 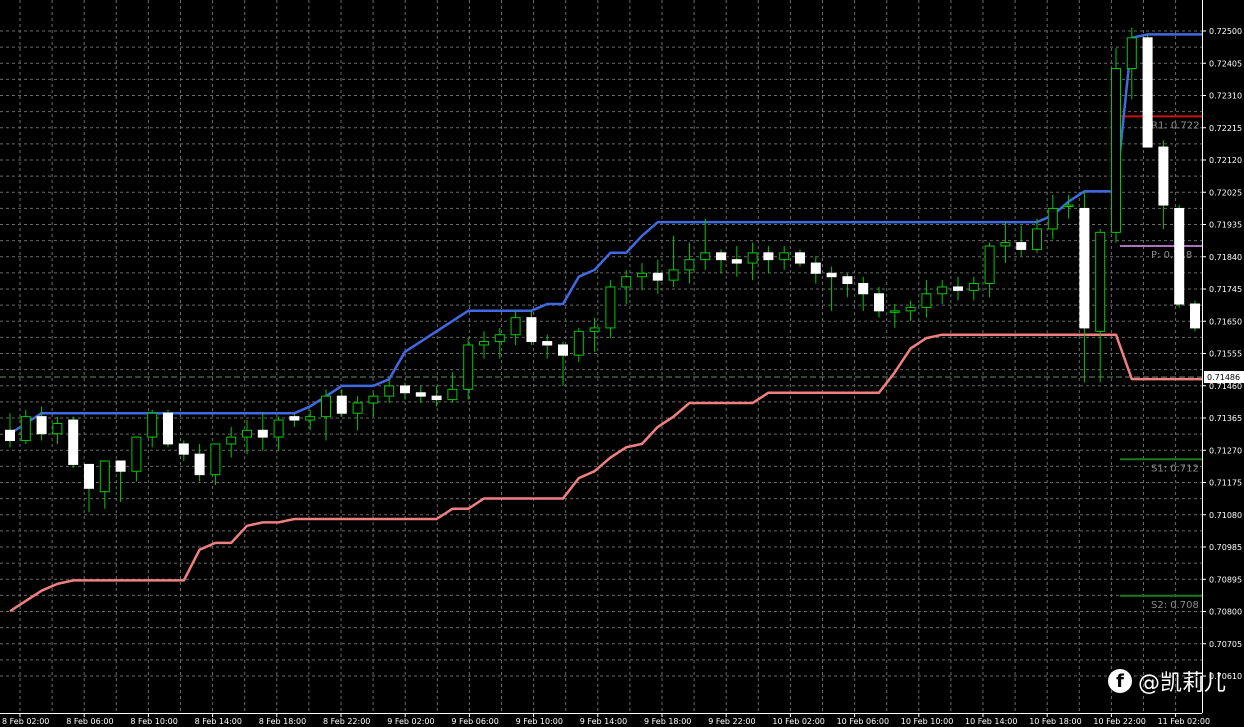 I want to click on y-tick-label: 0.71080, so click(x=1225, y=515).